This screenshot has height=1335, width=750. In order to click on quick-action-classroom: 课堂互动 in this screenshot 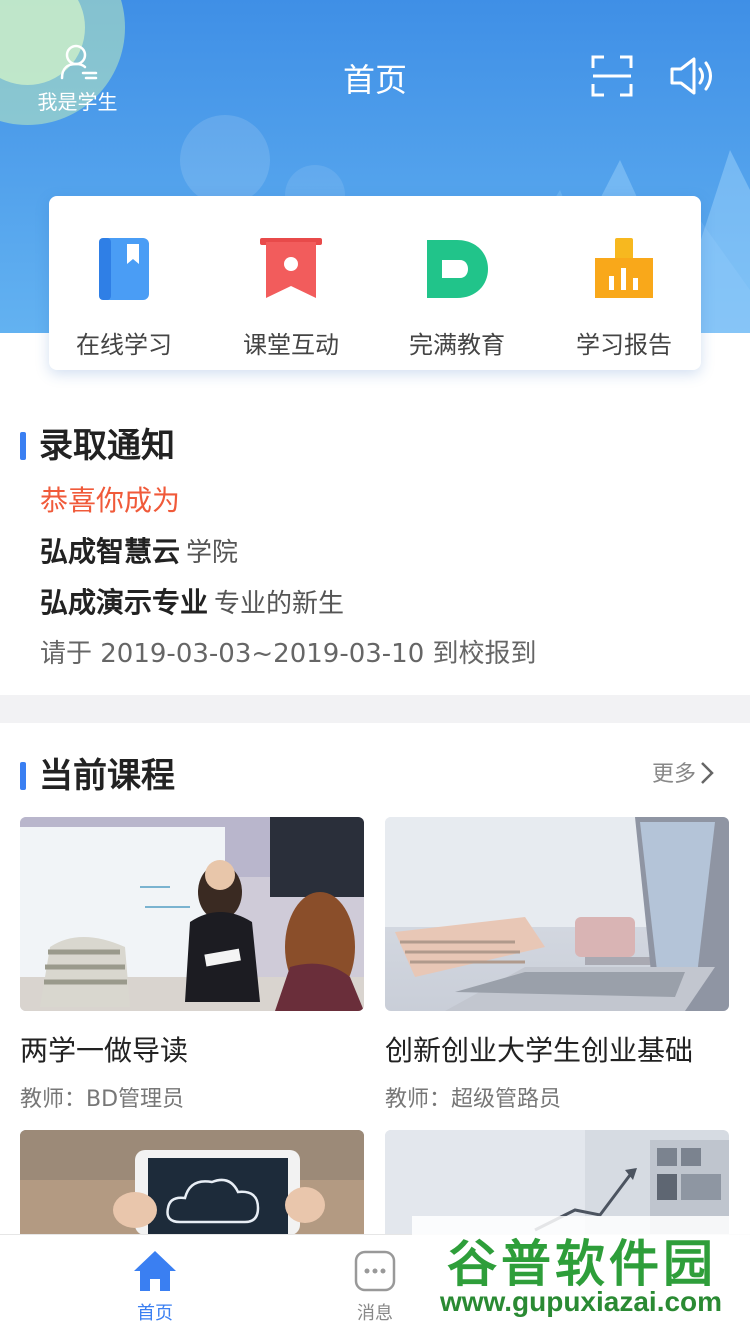, I will do `click(291, 297)`.